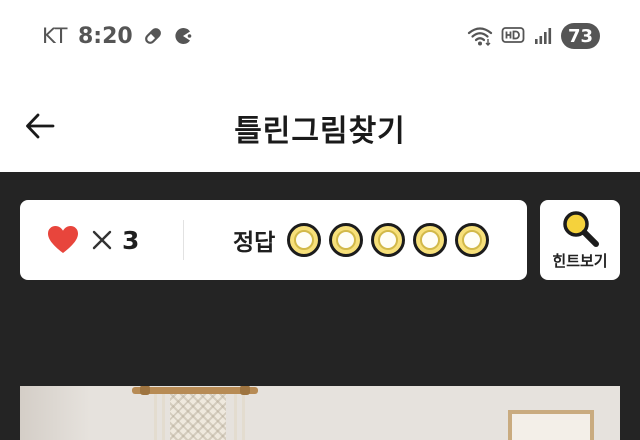  Describe the element at coordinates (131, 240) in the screenshot. I see `lives-count: 3` at that location.